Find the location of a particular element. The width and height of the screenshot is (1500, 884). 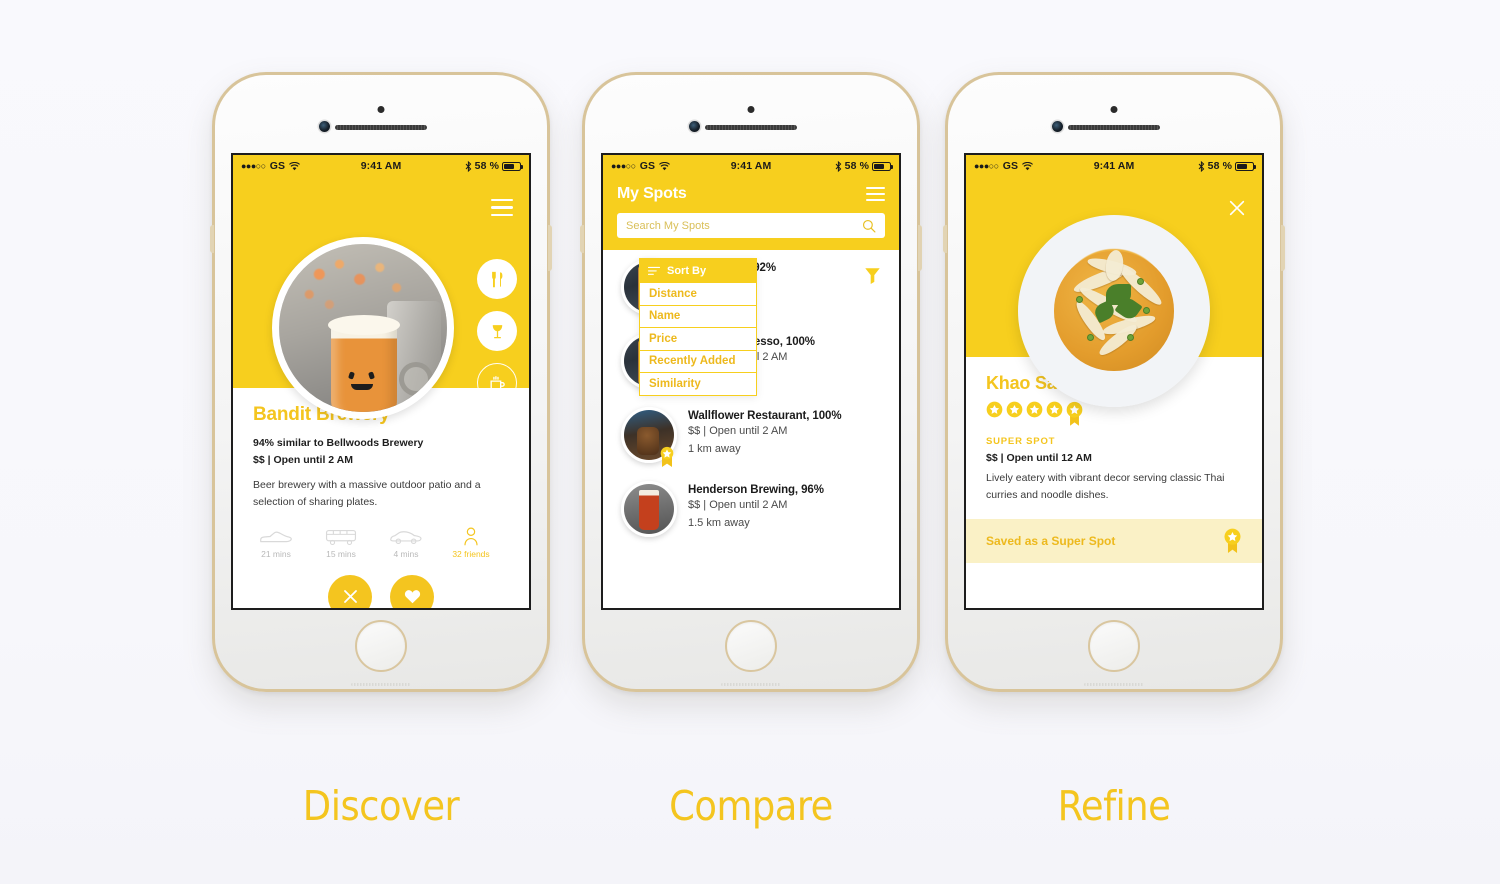

status-bar: ●●●○○ GS 9:41 AM 58 % is located at coordinates (381, 166).